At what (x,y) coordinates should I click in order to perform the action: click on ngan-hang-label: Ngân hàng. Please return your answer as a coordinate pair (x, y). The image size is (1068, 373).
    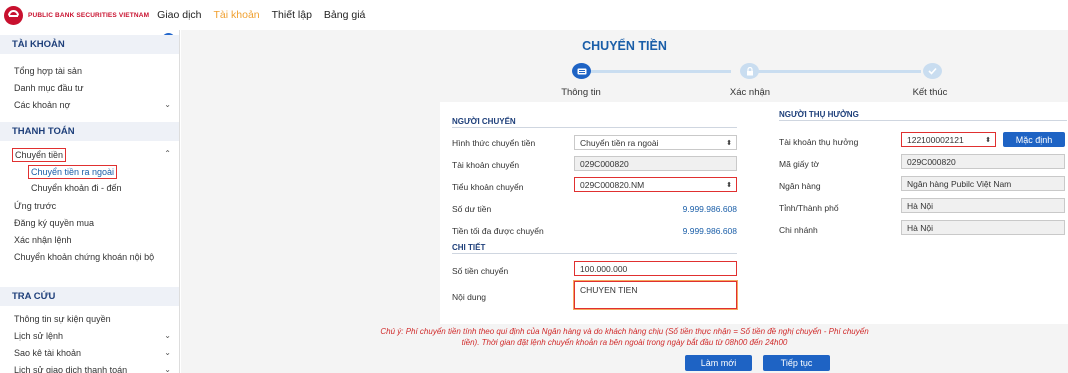
    Looking at the image, I should click on (800, 186).